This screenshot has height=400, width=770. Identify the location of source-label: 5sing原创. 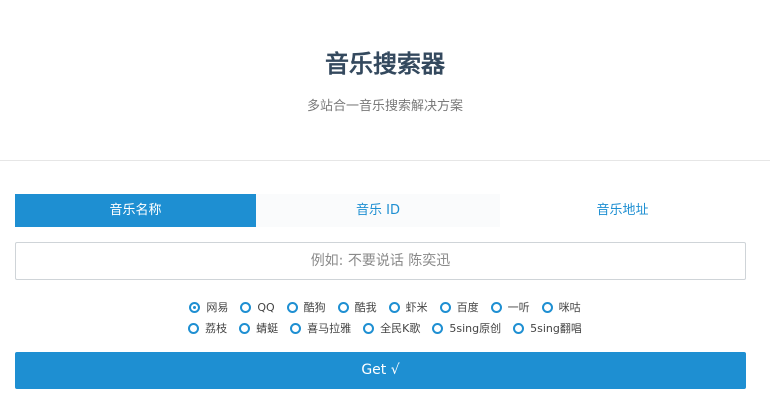
(475, 328).